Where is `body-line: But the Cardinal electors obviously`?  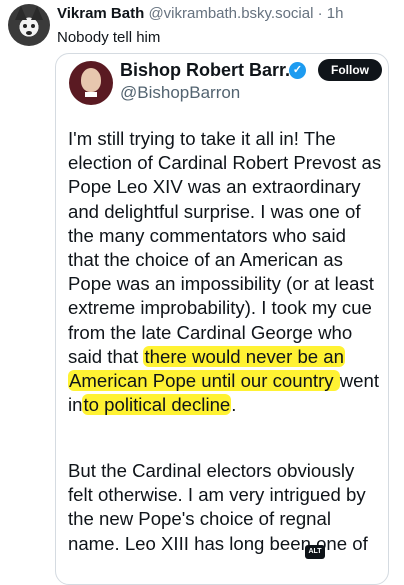 body-line: But the Cardinal electors obviously is located at coordinates (211, 470).